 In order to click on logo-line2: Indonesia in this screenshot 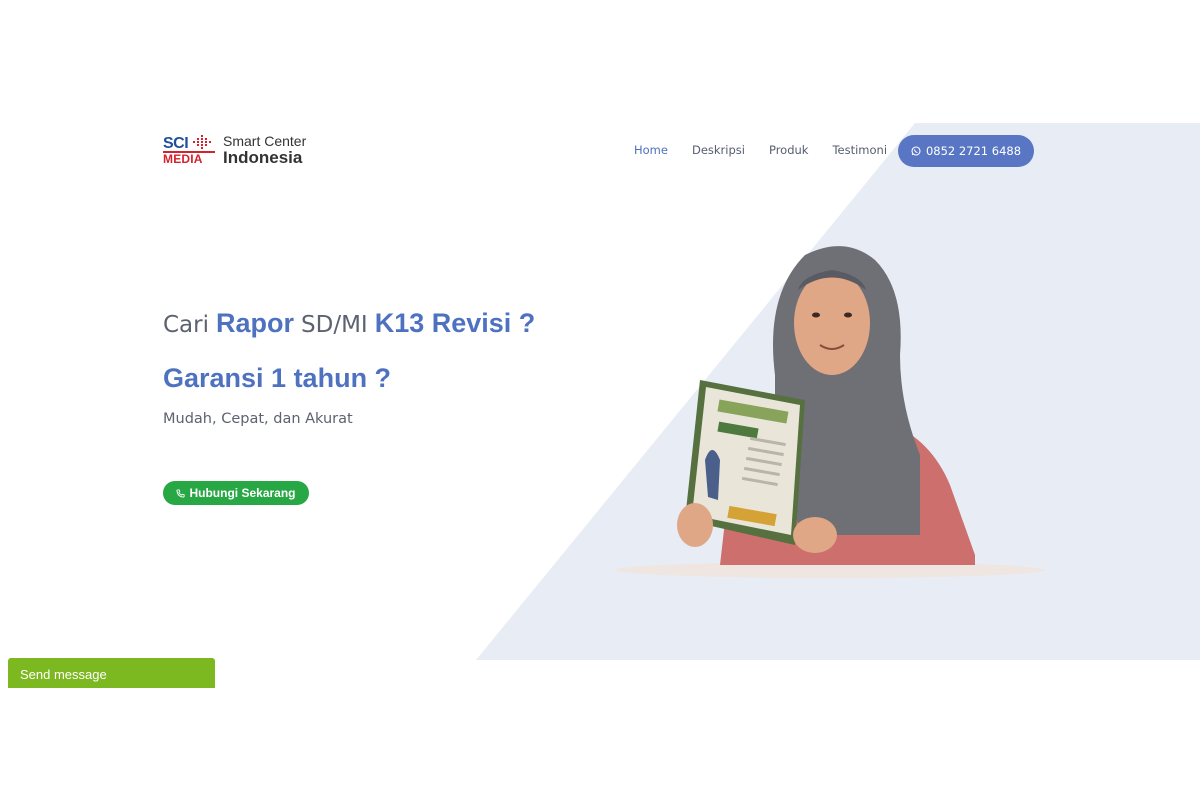, I will do `click(263, 157)`.